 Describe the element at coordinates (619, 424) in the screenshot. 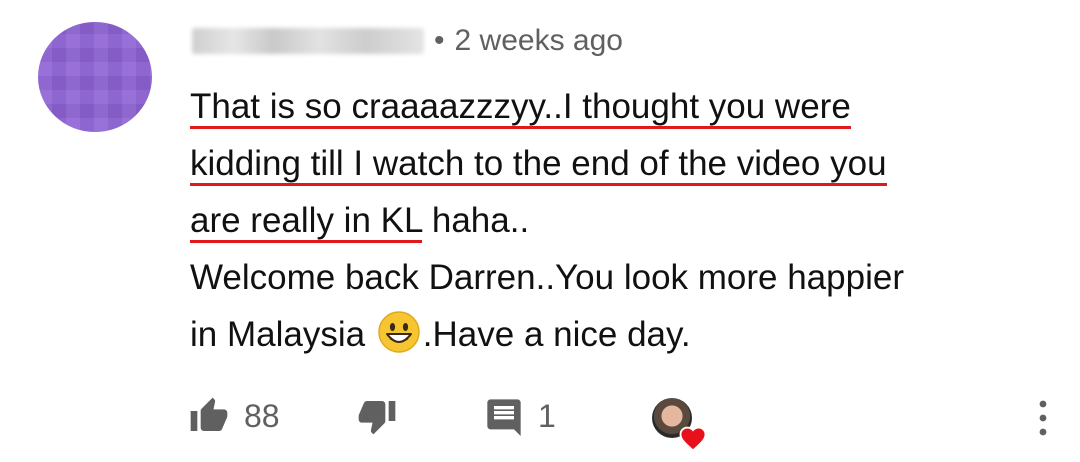

I see `comment-actions-bar: 88 1` at that location.